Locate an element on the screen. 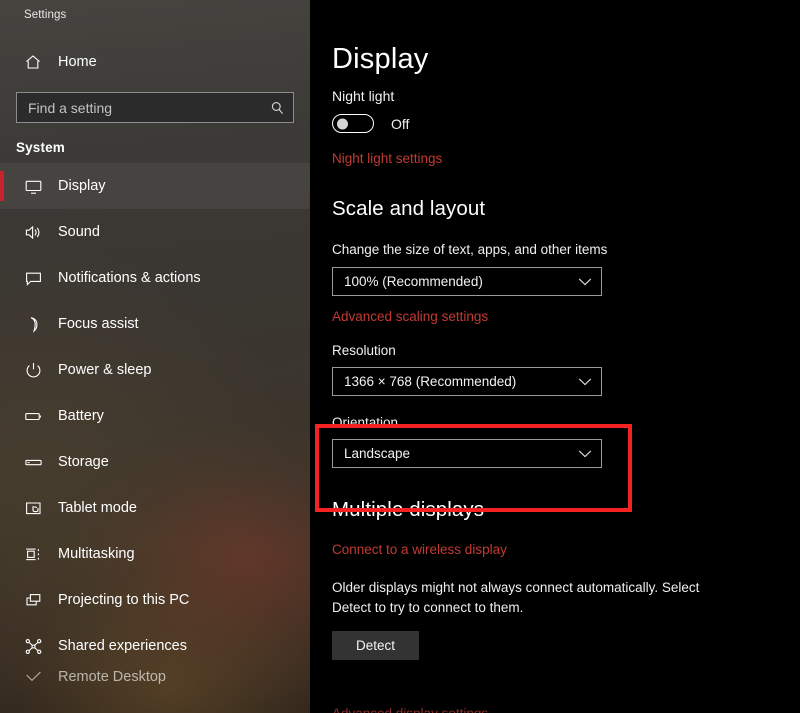 This screenshot has height=713, width=800. sidebar-item-label: Display is located at coordinates (82, 186).